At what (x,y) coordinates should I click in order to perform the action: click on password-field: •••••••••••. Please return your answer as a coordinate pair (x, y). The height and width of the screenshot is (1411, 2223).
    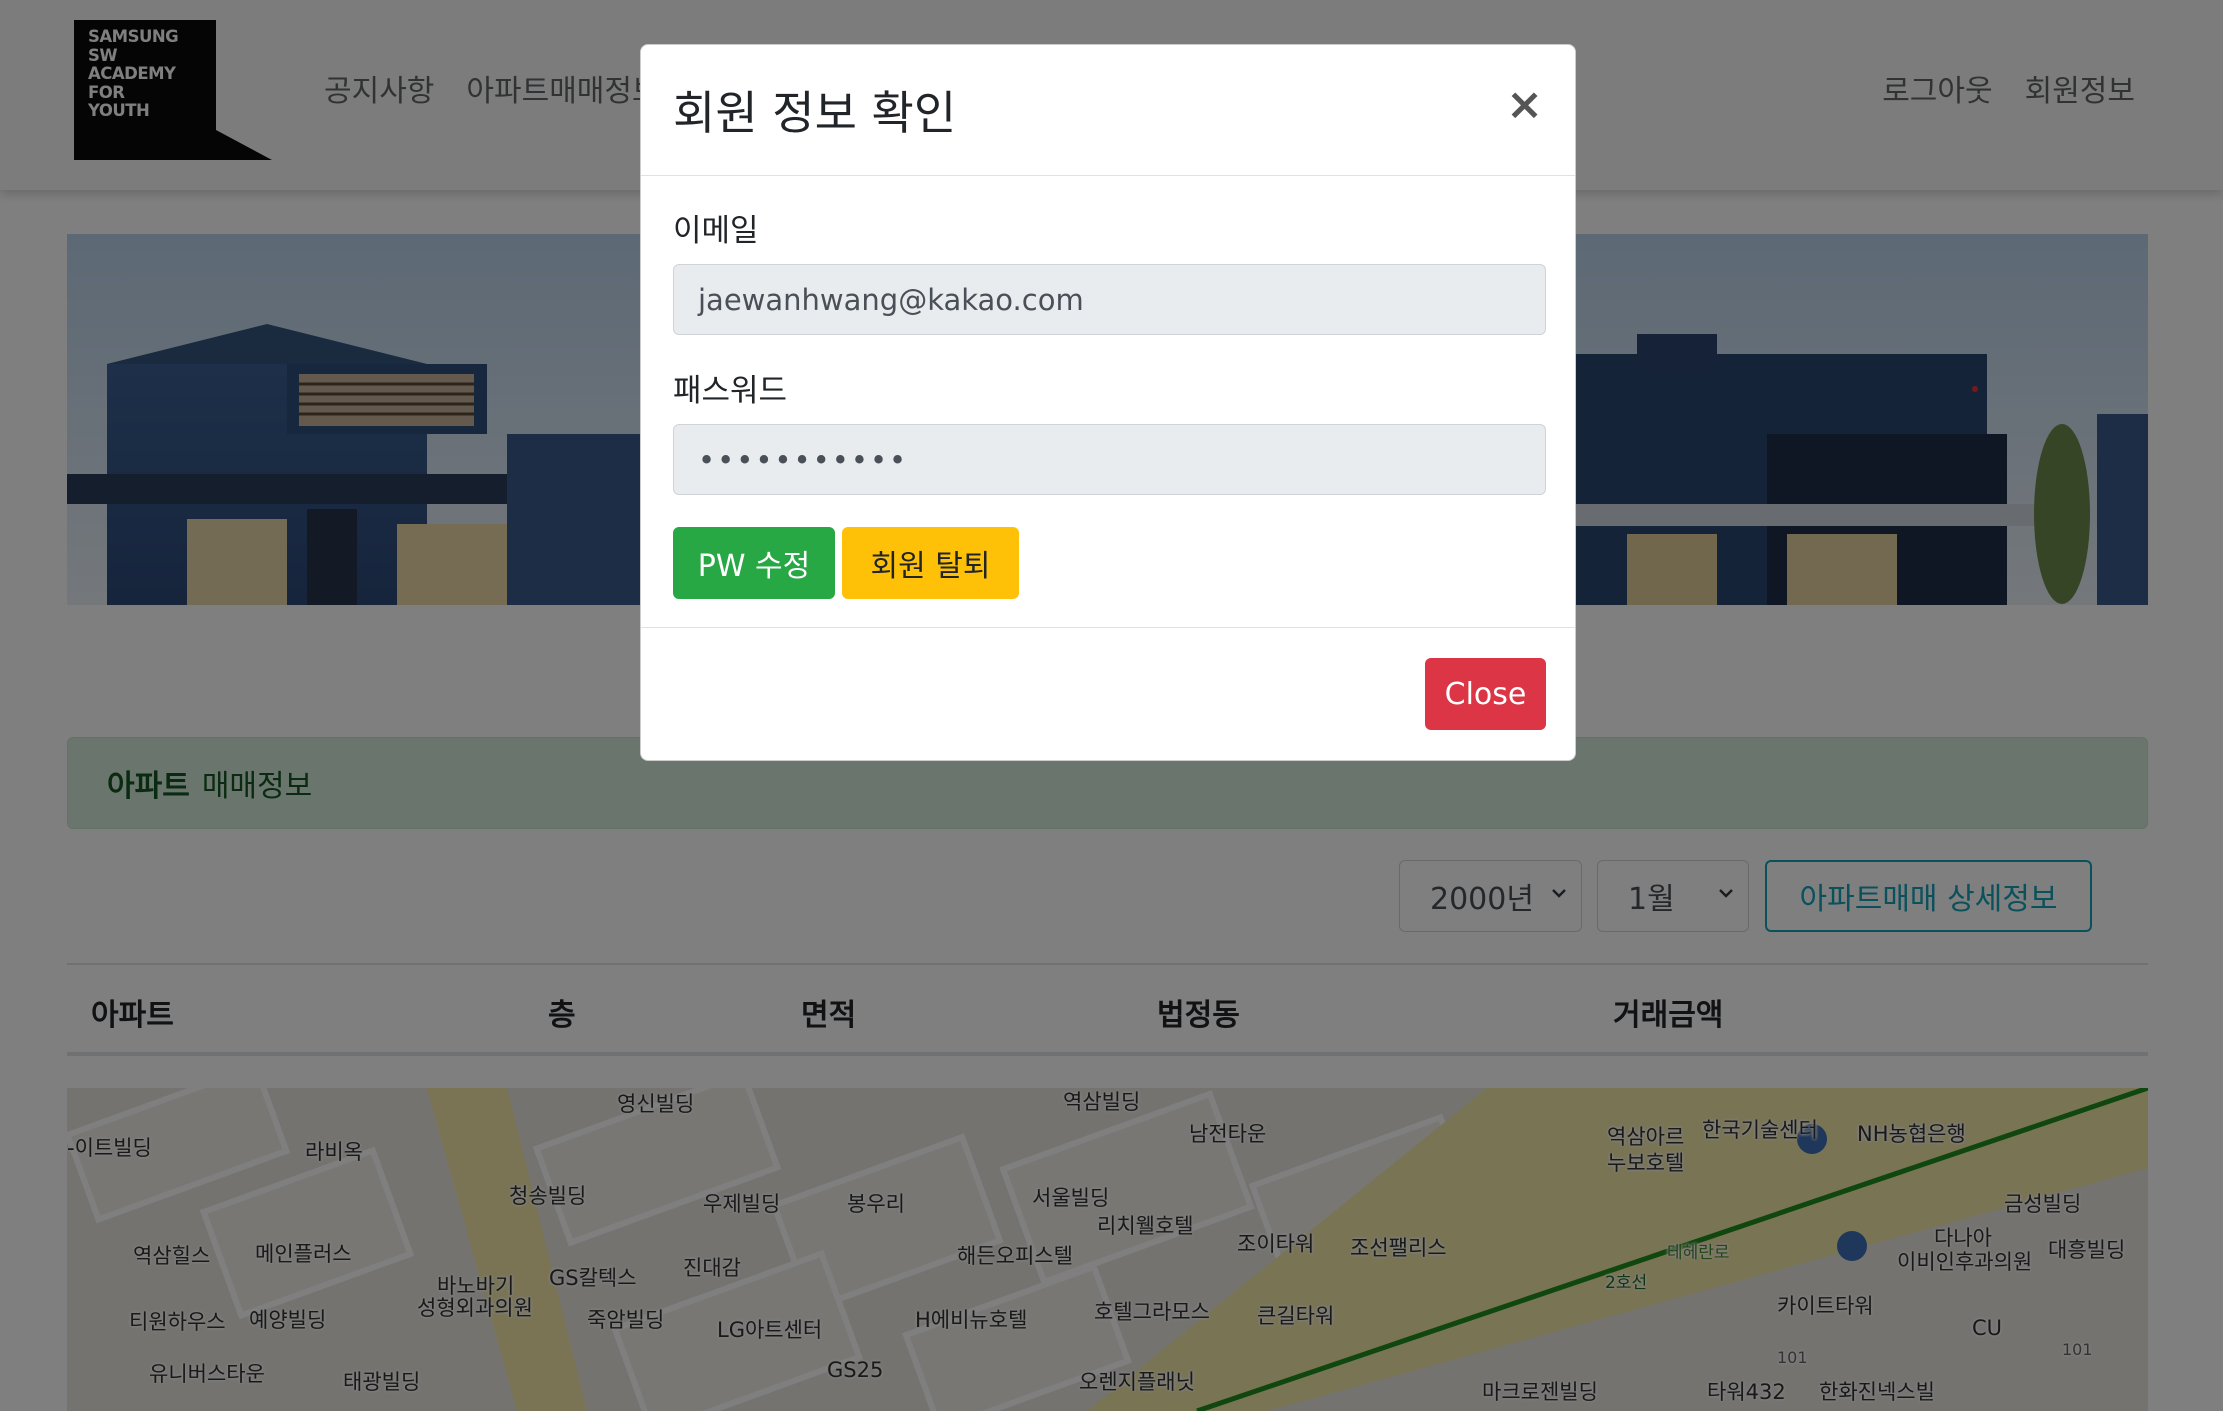
    Looking at the image, I should click on (1109, 459).